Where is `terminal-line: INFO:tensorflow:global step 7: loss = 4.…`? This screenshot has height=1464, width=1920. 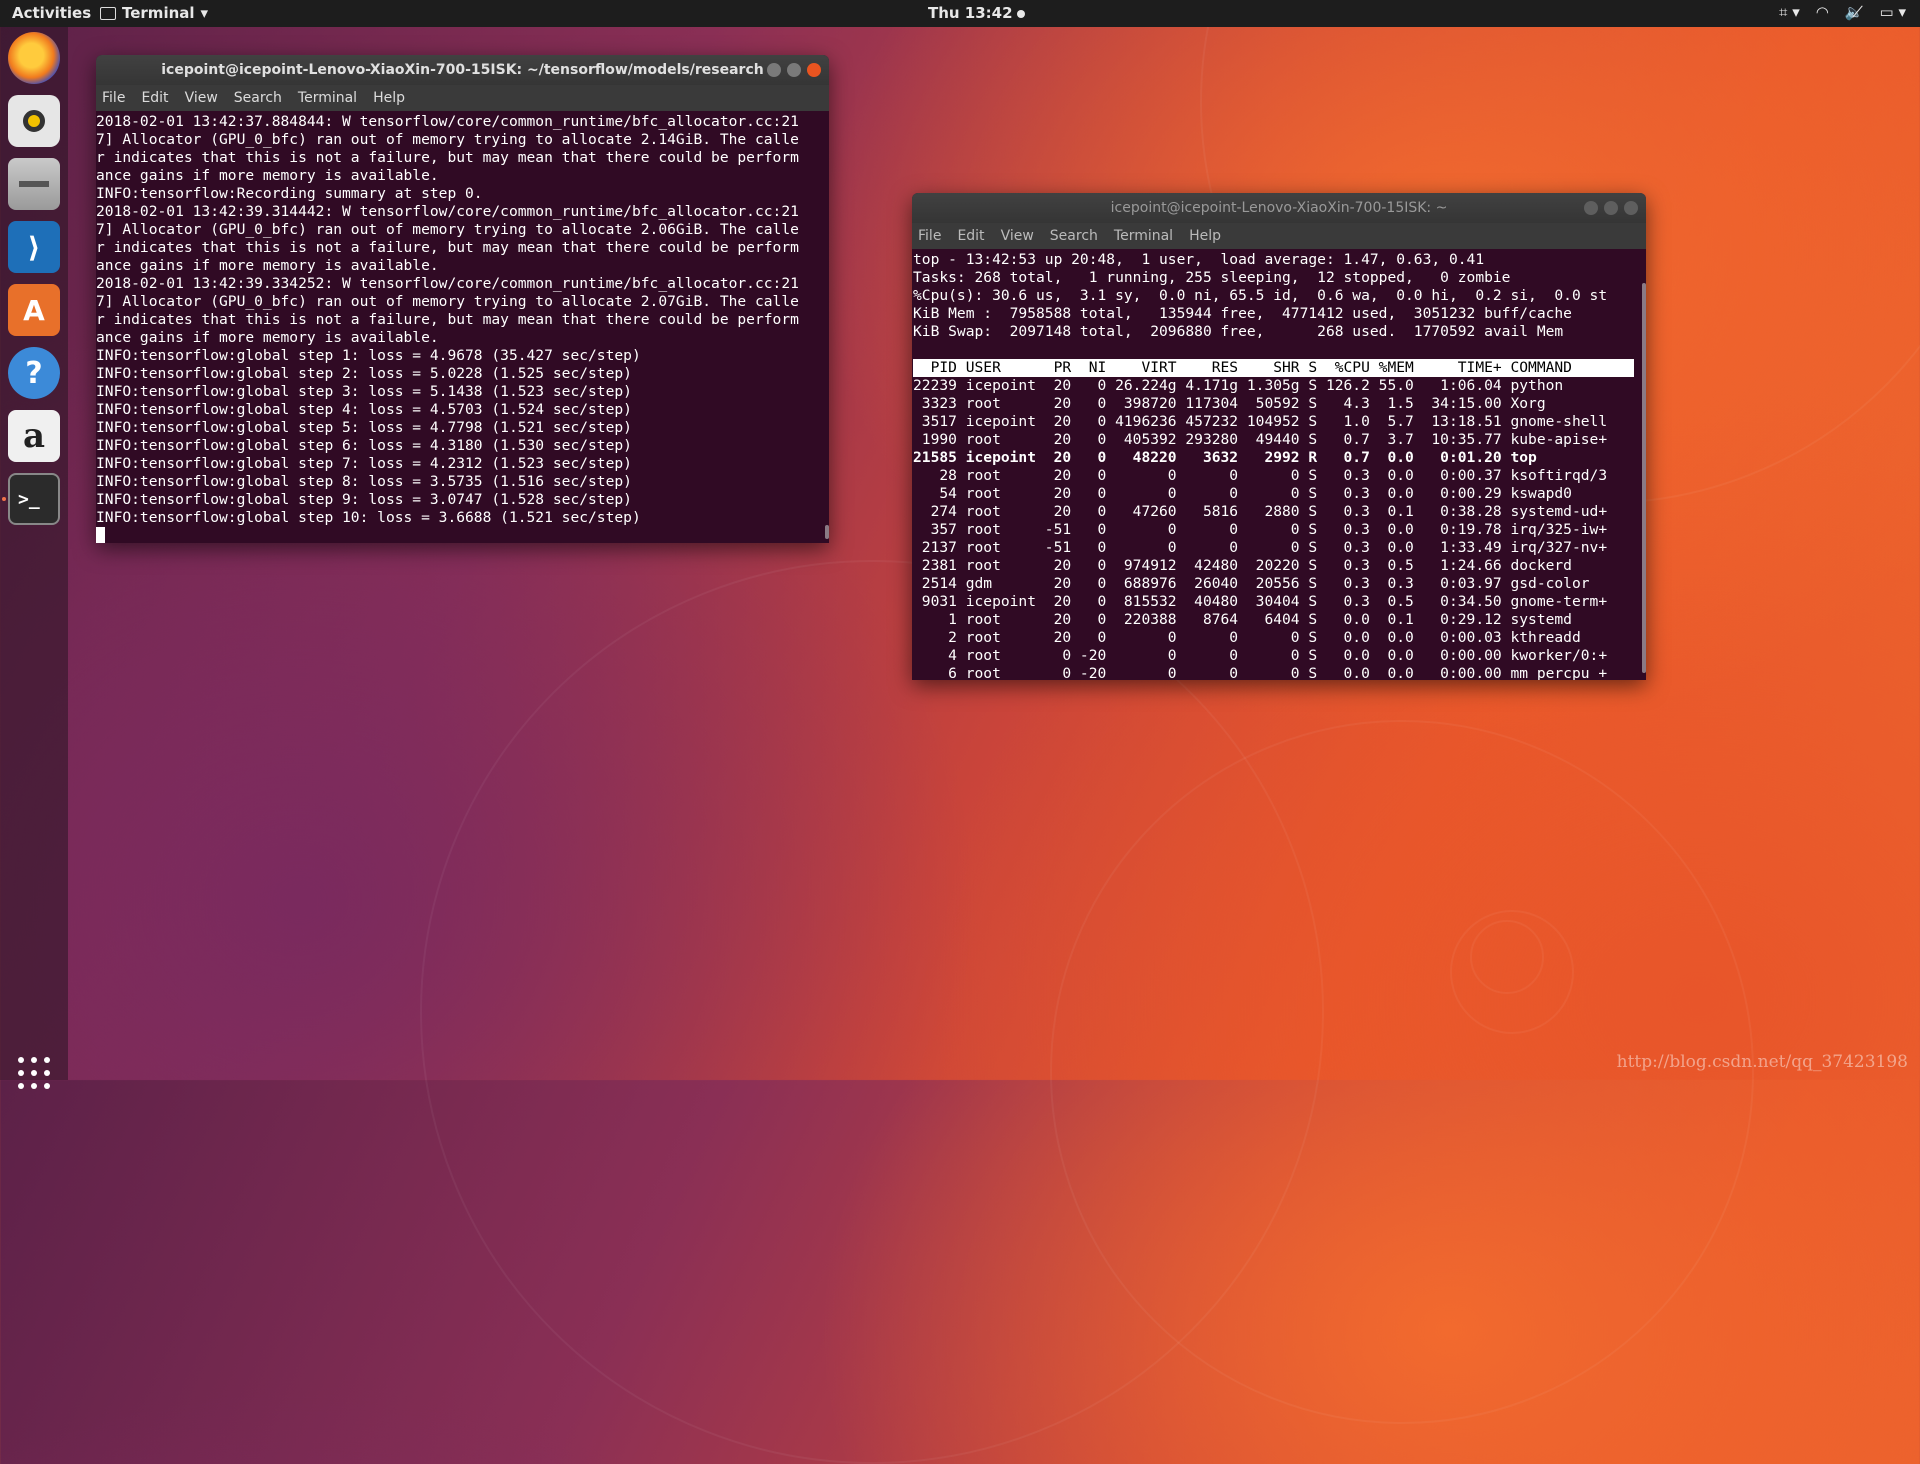
terminal-line: INFO:tensorflow:global step 7: loss = 4.… is located at coordinates (364, 463).